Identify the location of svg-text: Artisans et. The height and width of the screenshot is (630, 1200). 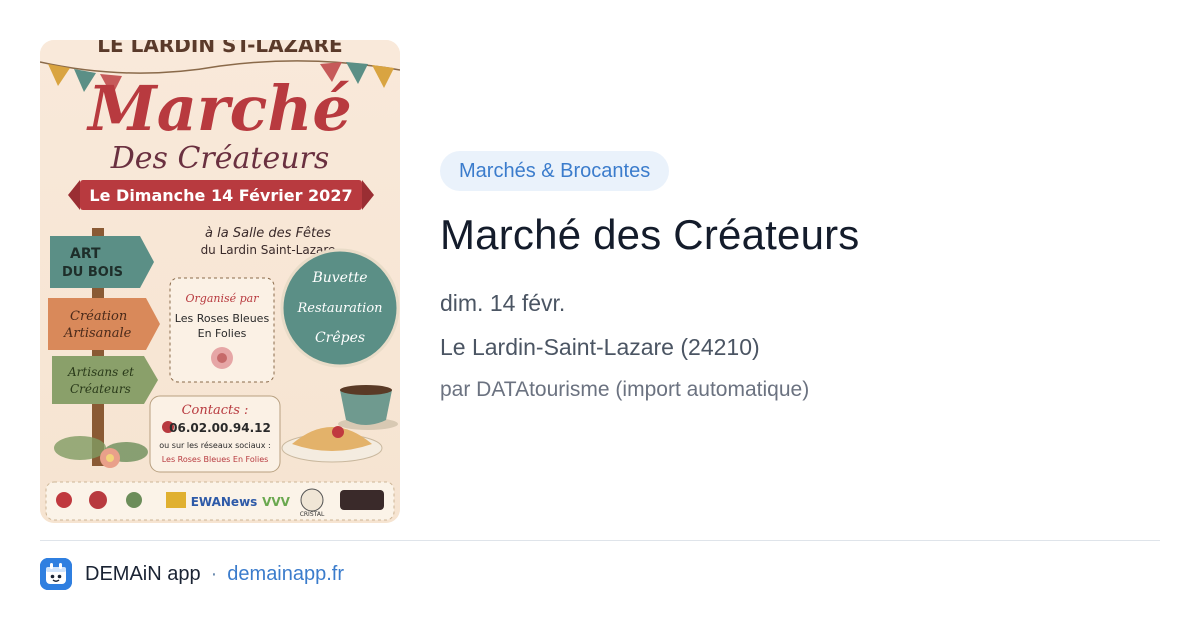
(100, 372).